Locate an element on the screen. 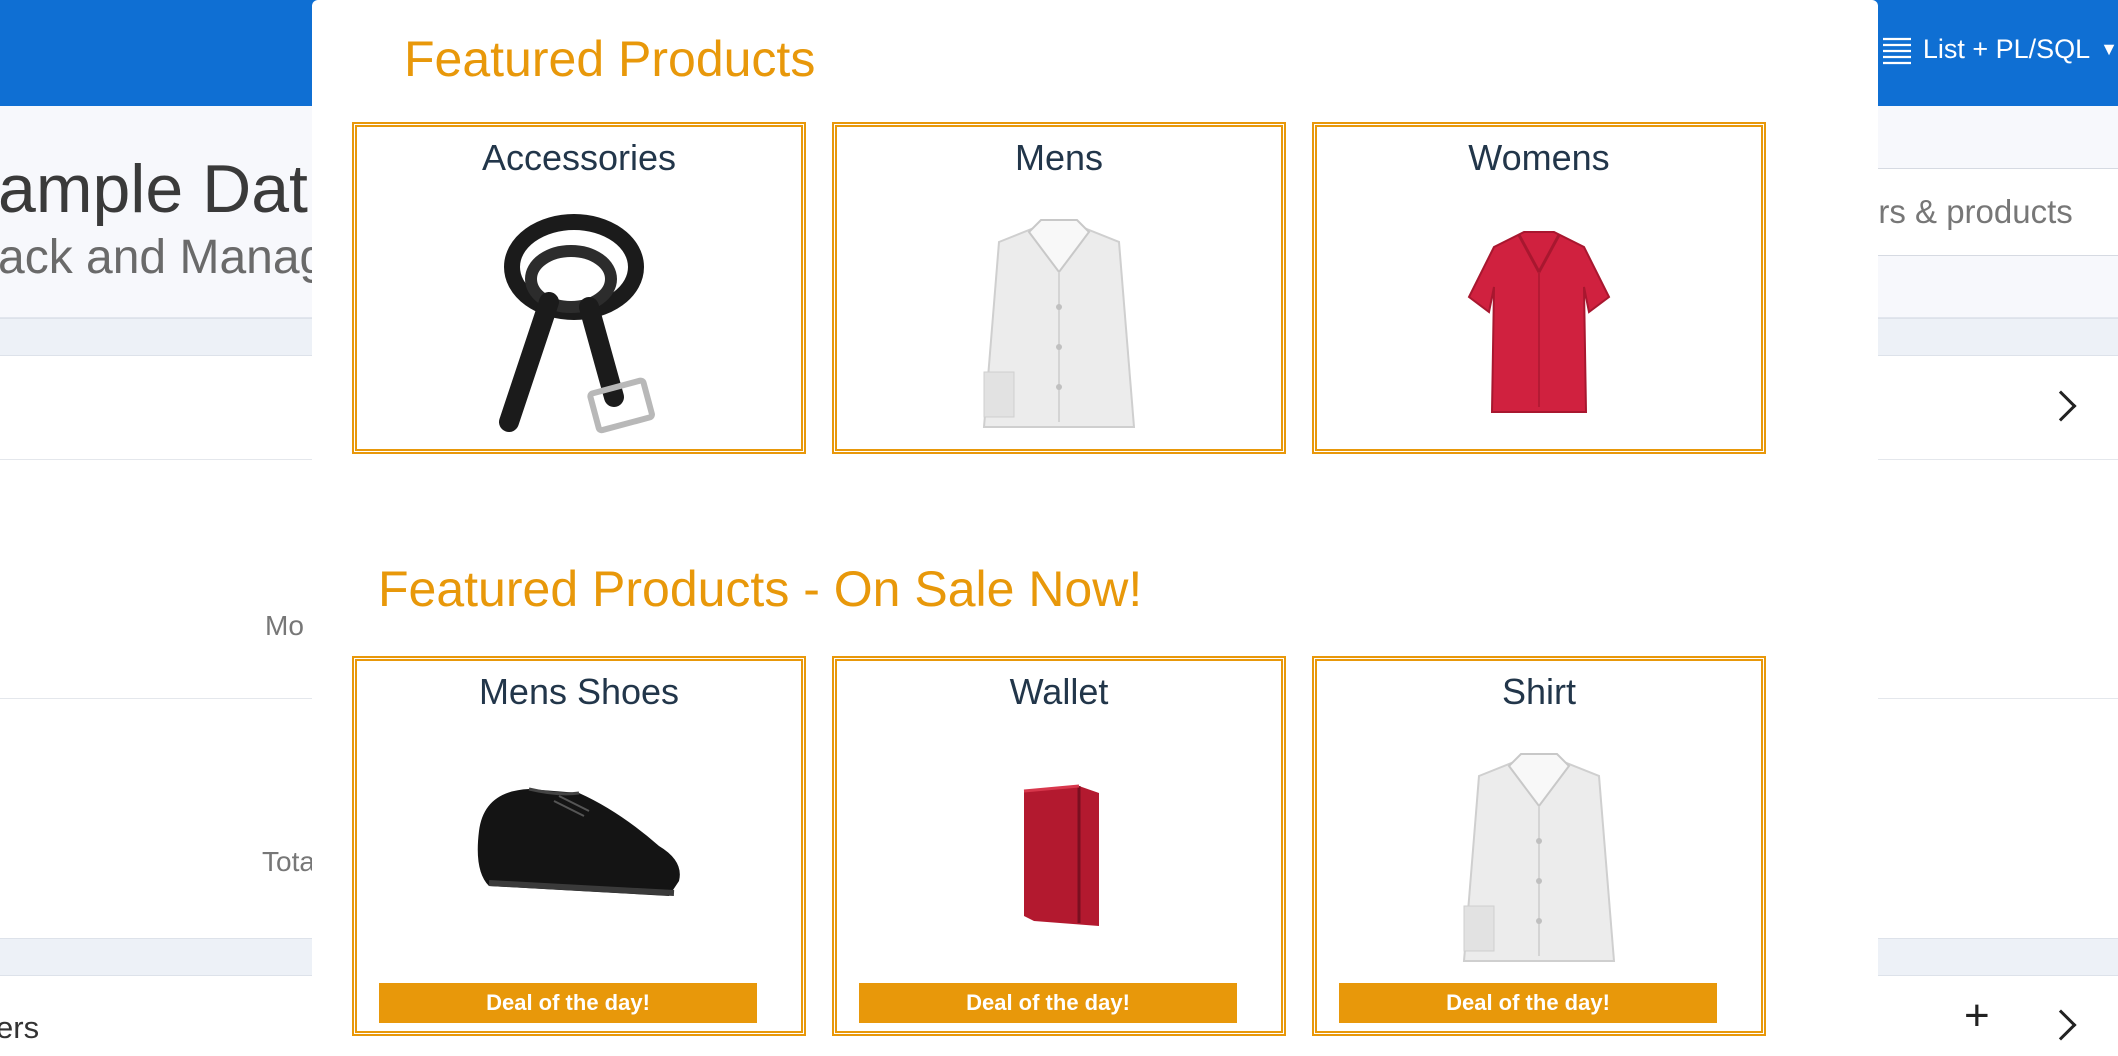 This screenshot has width=2118, height=1056. nav-menu-list-plsql: List + PL/SQL ▼ is located at coordinates (1999, 49).